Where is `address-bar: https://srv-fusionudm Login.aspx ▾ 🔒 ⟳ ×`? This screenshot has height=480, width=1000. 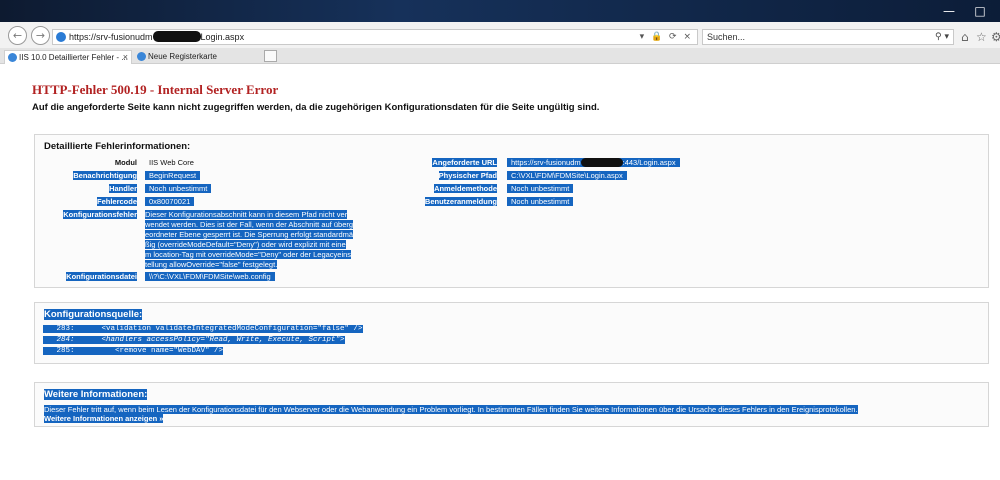
address-bar: https://srv-fusionudm Login.aspx ▾ 🔒 ⟳ × is located at coordinates (375, 37).